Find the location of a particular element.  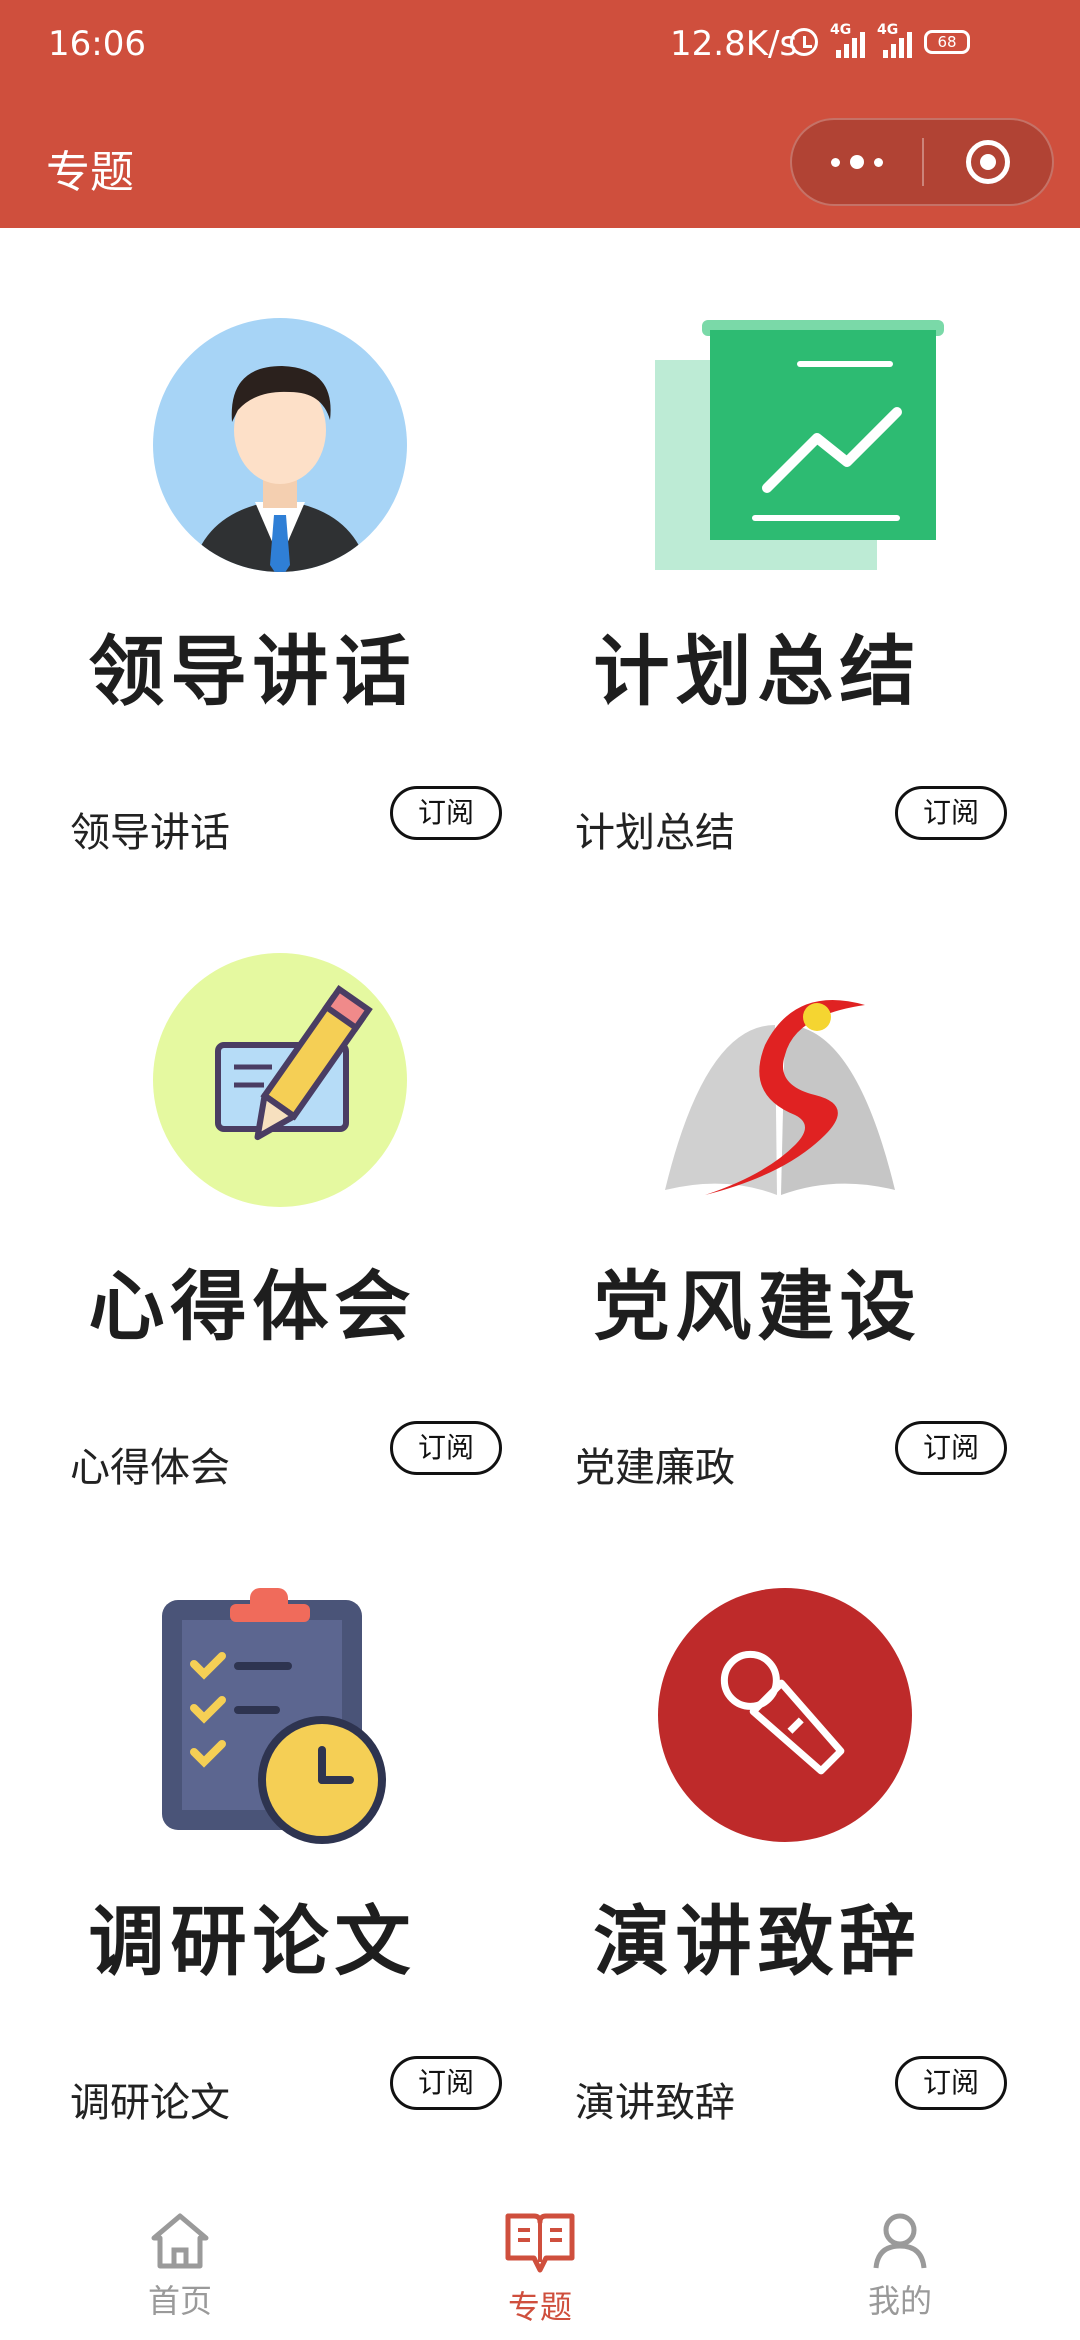

topic-name: 演讲致辞 is located at coordinates (655, 2103).